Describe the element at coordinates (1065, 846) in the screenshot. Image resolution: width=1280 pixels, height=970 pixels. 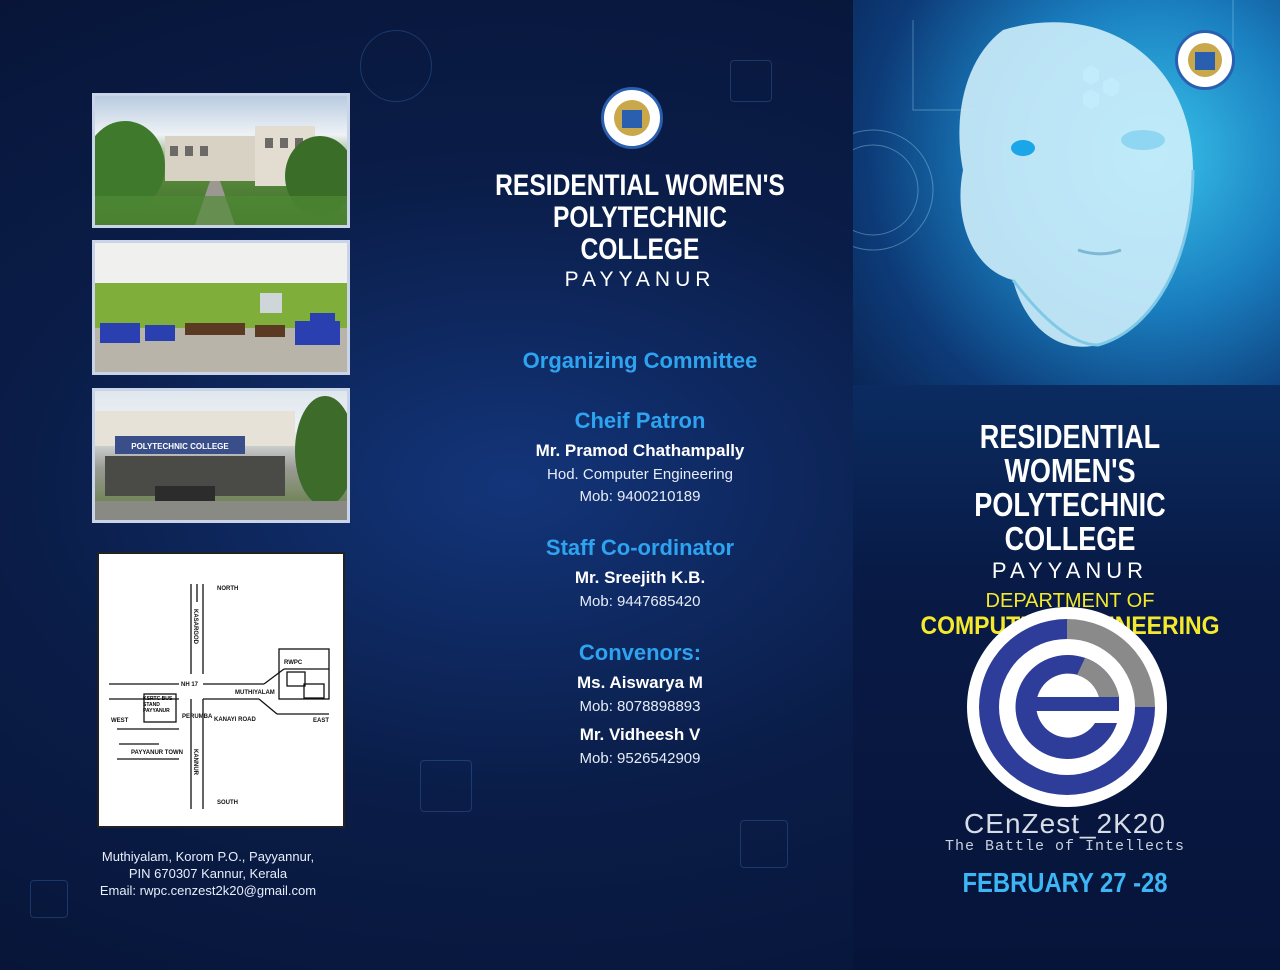
I see `event-tagline: The Battle of Intellects` at that location.